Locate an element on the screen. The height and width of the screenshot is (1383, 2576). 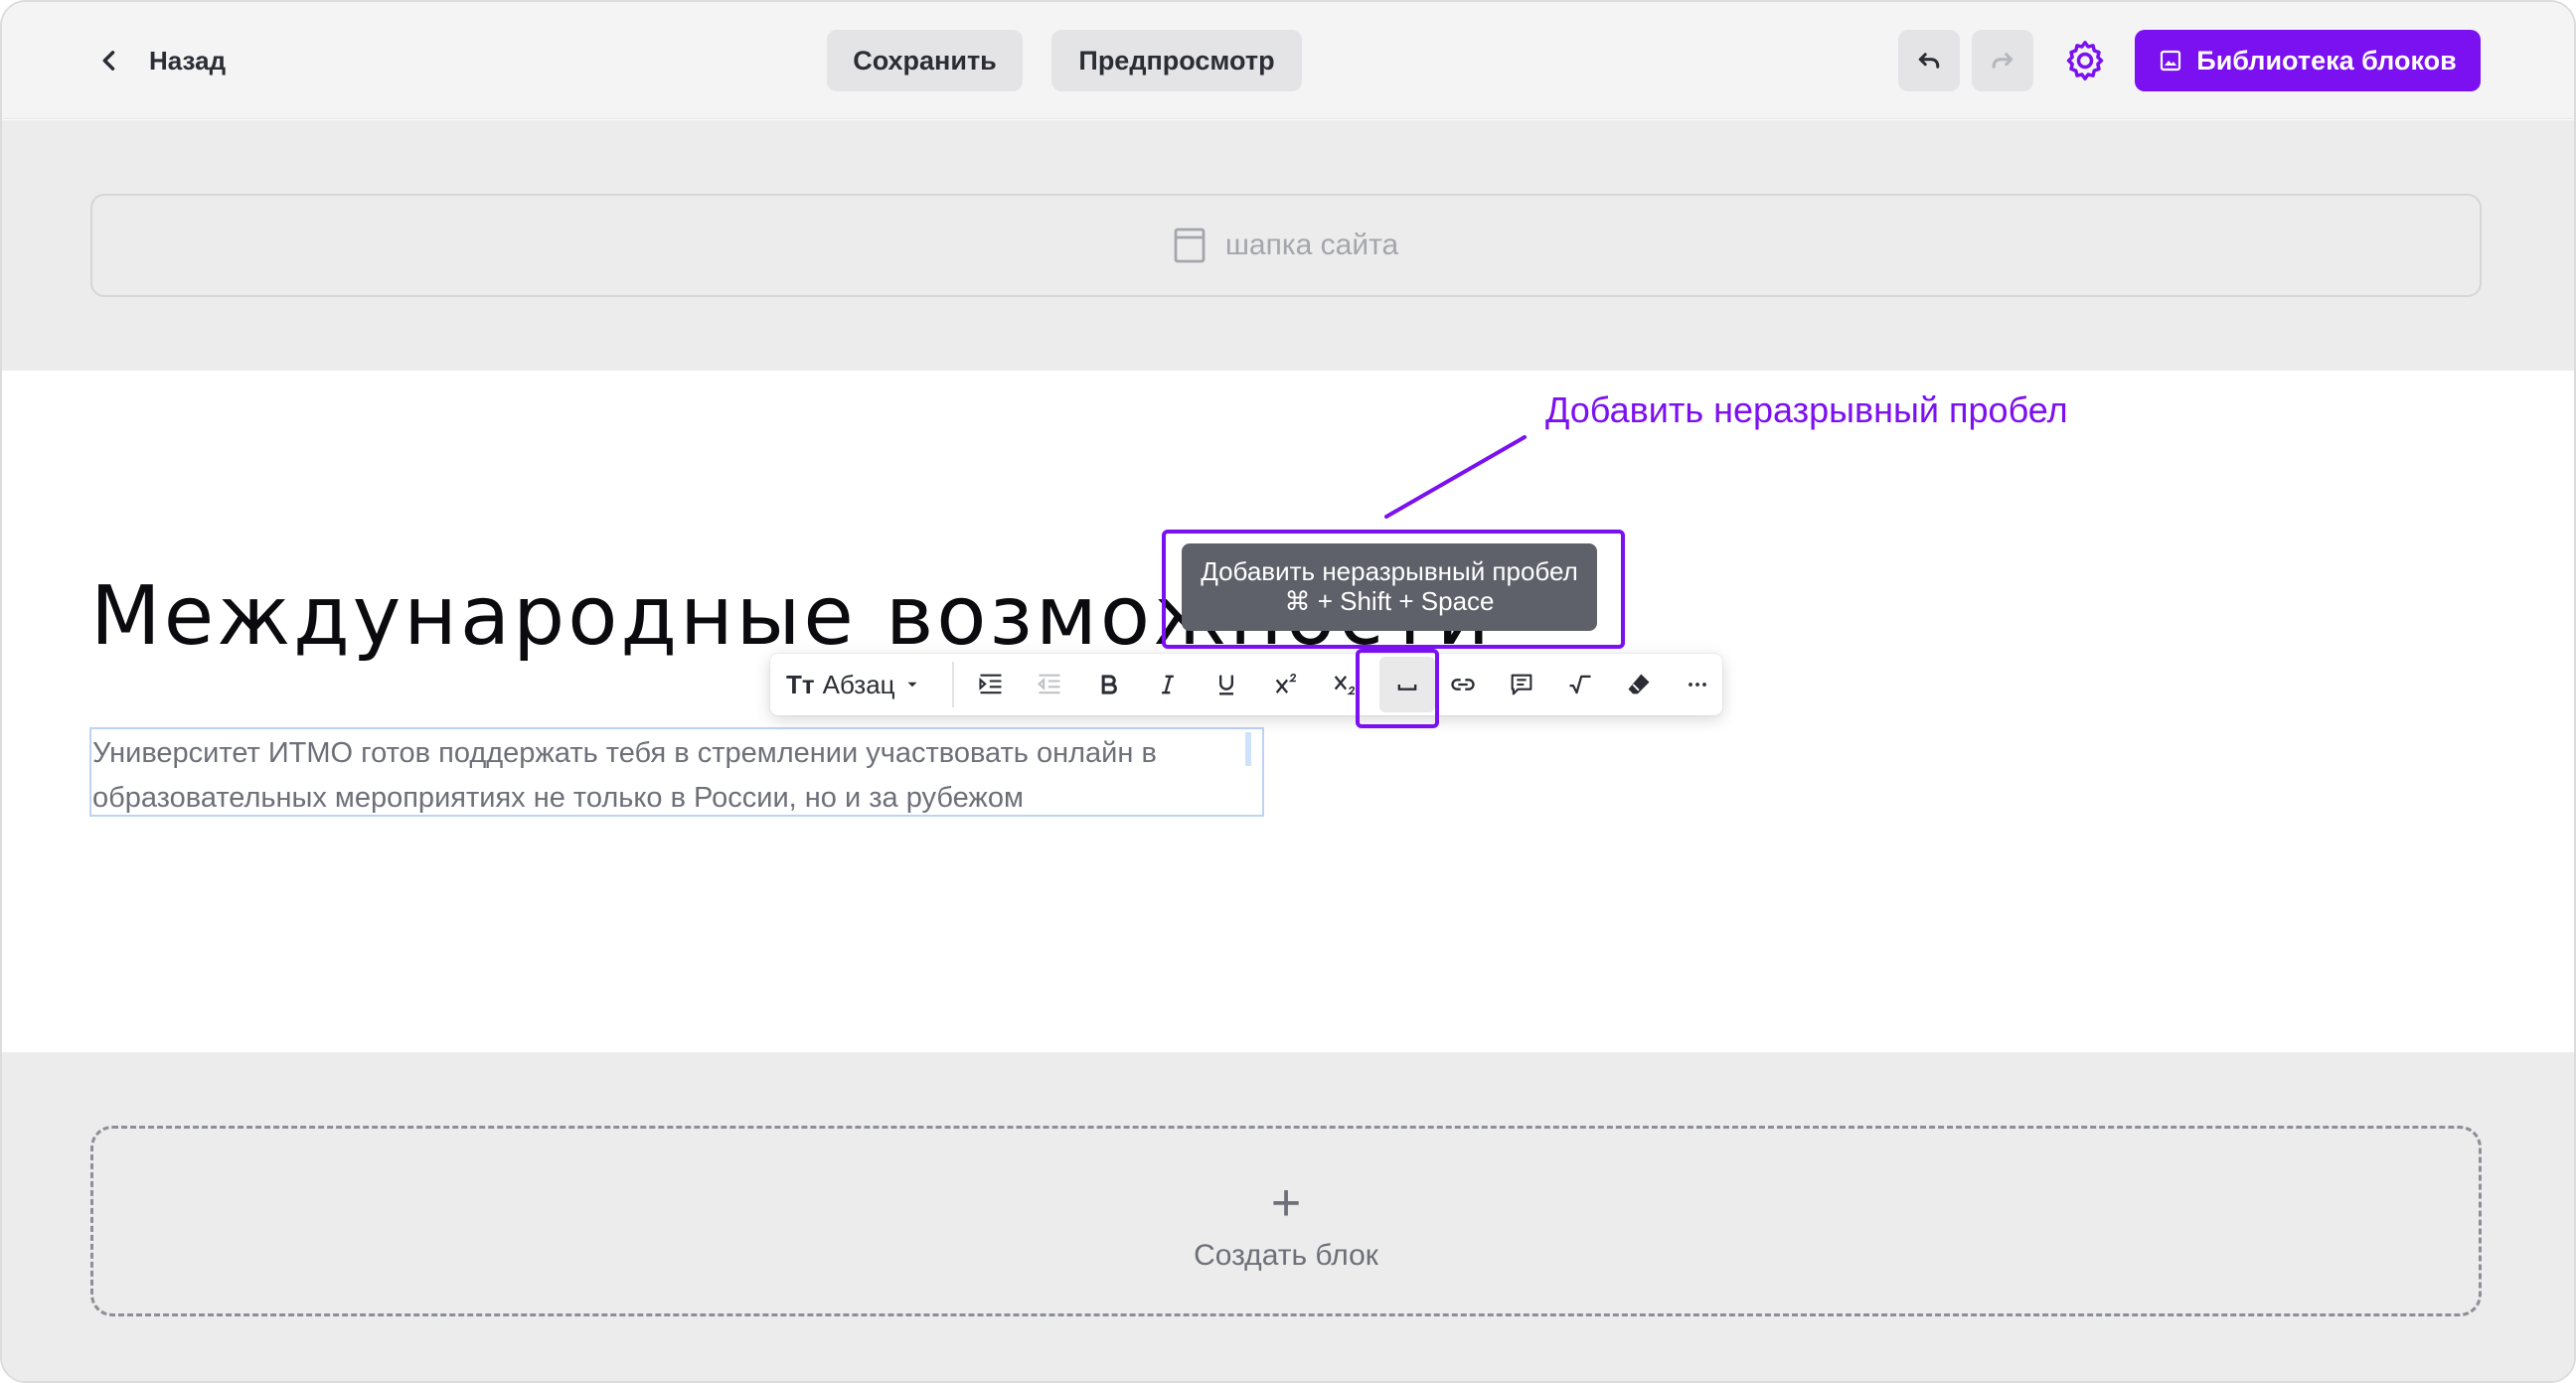
undo-button is located at coordinates (1929, 61).